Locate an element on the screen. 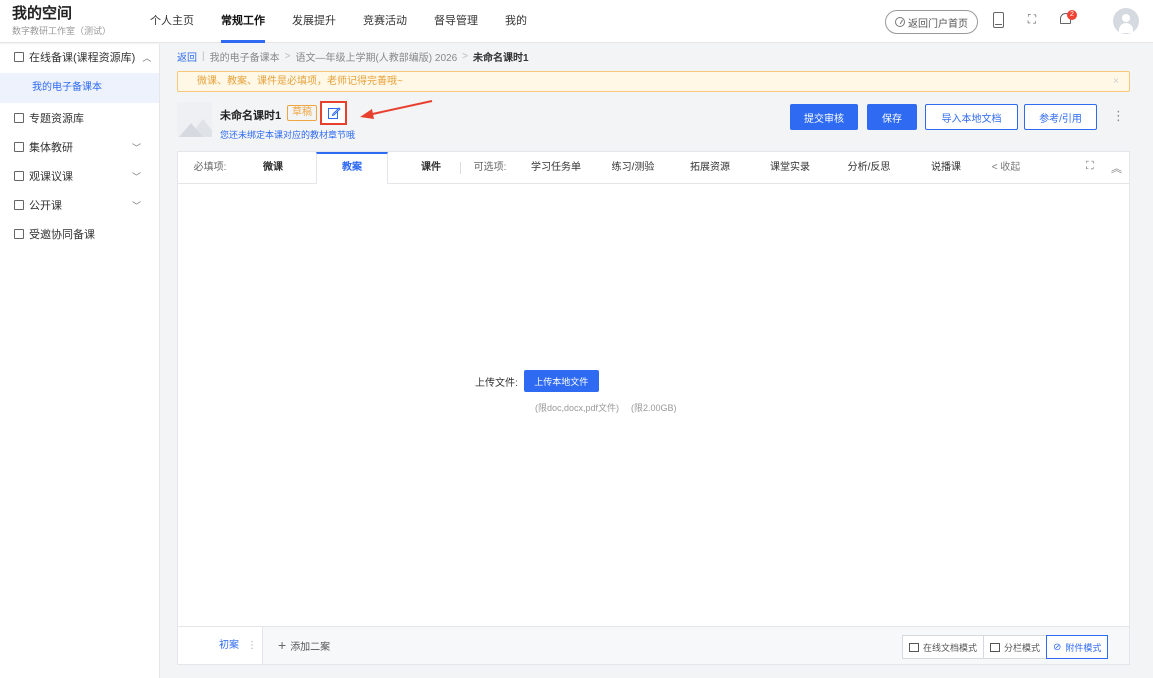 This screenshot has width=1153, height=678. tab-divider is located at coordinates (460, 168).